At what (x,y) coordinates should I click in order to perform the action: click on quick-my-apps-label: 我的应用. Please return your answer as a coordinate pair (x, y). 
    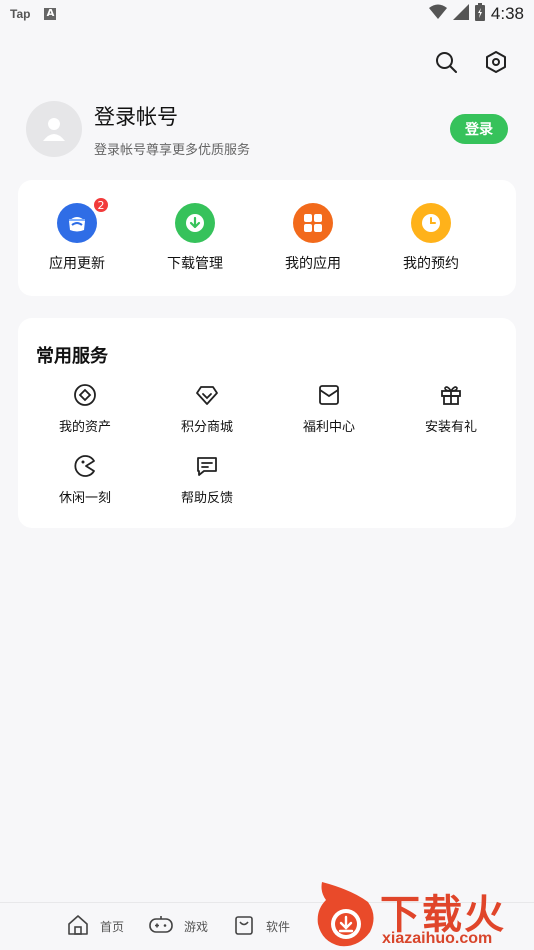
    Looking at the image, I should click on (313, 264).